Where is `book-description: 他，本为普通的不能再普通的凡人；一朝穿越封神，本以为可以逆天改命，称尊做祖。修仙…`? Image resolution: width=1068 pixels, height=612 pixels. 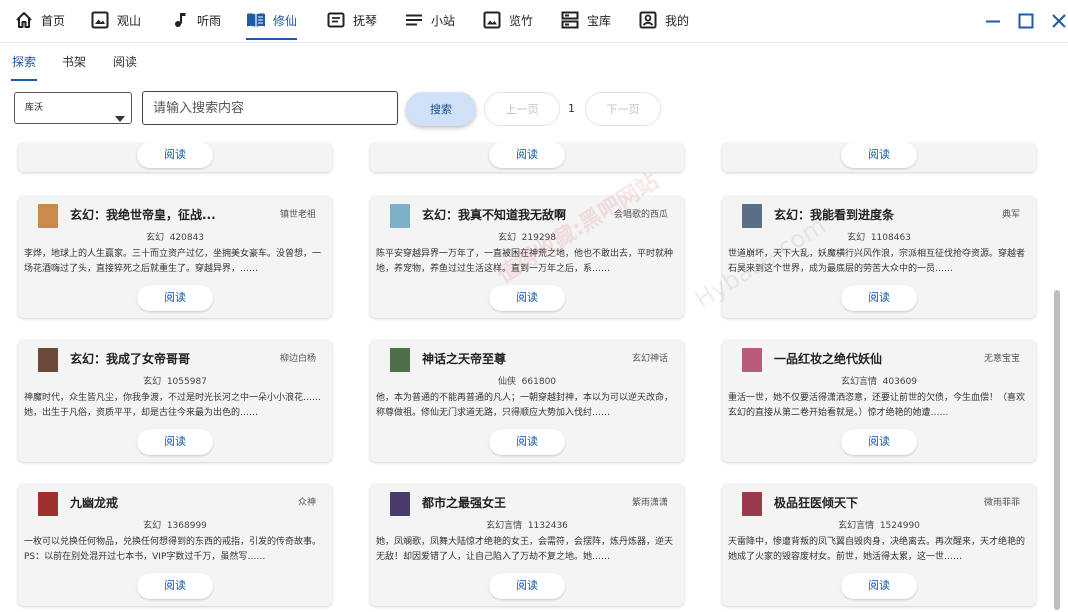
book-description: 他，本为普通的不能再普通的凡人；一朝穿越封神，本以为可以逆天改命，称尊做祖。修仙… is located at coordinates (525, 405).